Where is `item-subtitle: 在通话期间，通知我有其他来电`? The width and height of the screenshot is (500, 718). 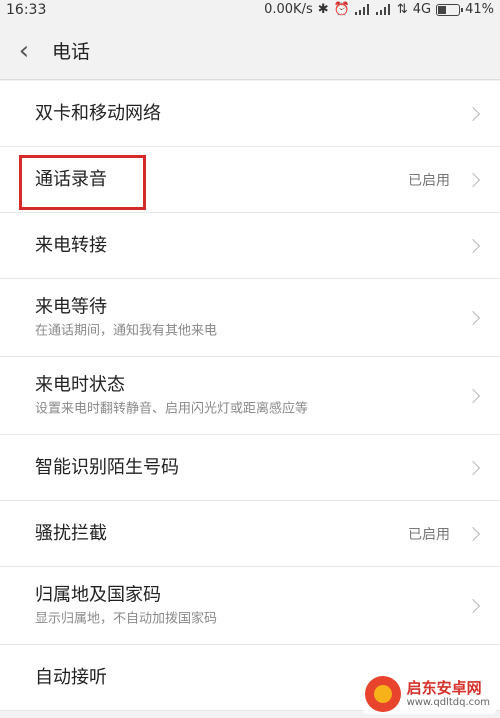 item-subtitle: 在通话期间，通知我有其他来电 is located at coordinates (126, 330).